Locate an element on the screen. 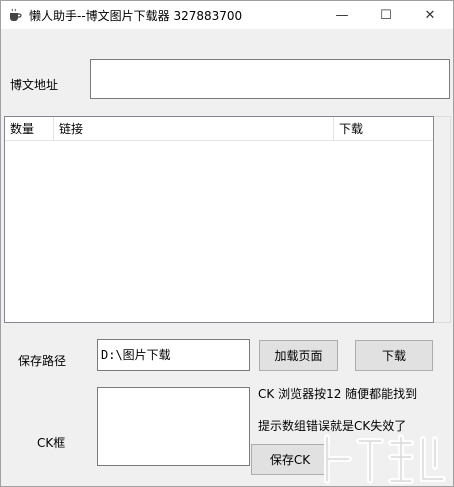  maximize-button: ☐ is located at coordinates (386, 15).